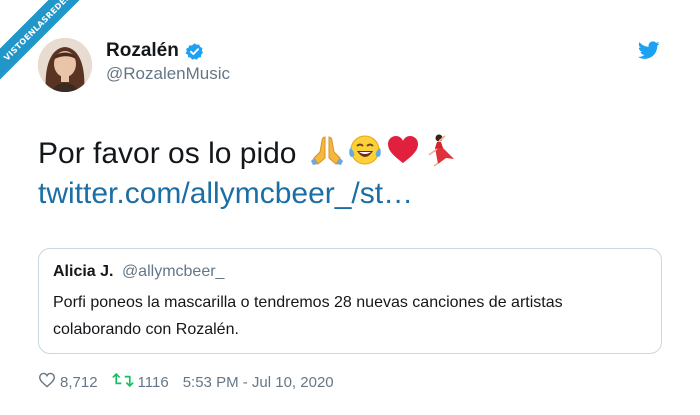 The width and height of the screenshot is (700, 415). Describe the element at coordinates (194, 51) in the screenshot. I see `verified-badge-icon` at that location.